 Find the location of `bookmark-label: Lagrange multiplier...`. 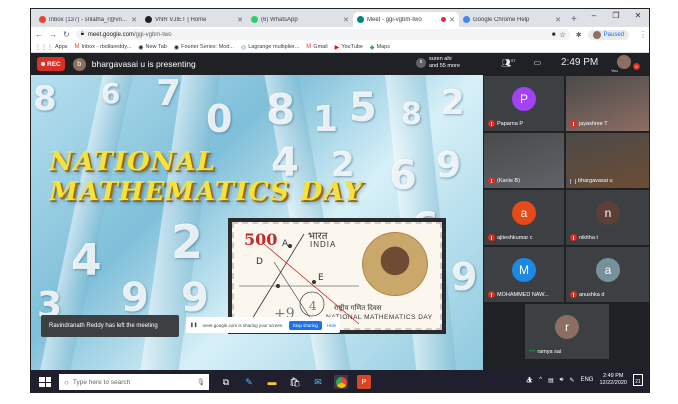

bookmark-label: Lagrange multiplier... is located at coordinates (274, 47).